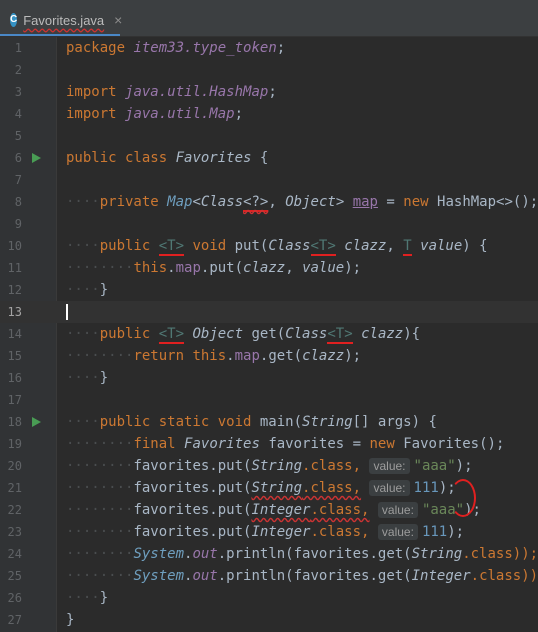  I want to click on line-number: 14, so click(14, 334).